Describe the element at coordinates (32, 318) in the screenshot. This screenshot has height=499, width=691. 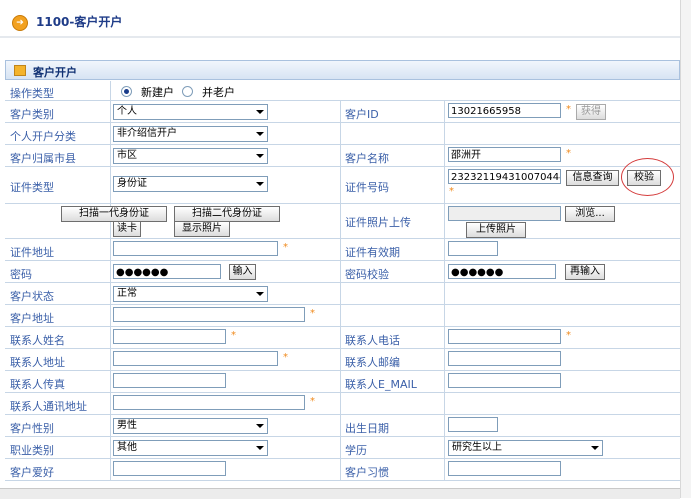
I see `cust-addr-label: 客户地址` at that location.